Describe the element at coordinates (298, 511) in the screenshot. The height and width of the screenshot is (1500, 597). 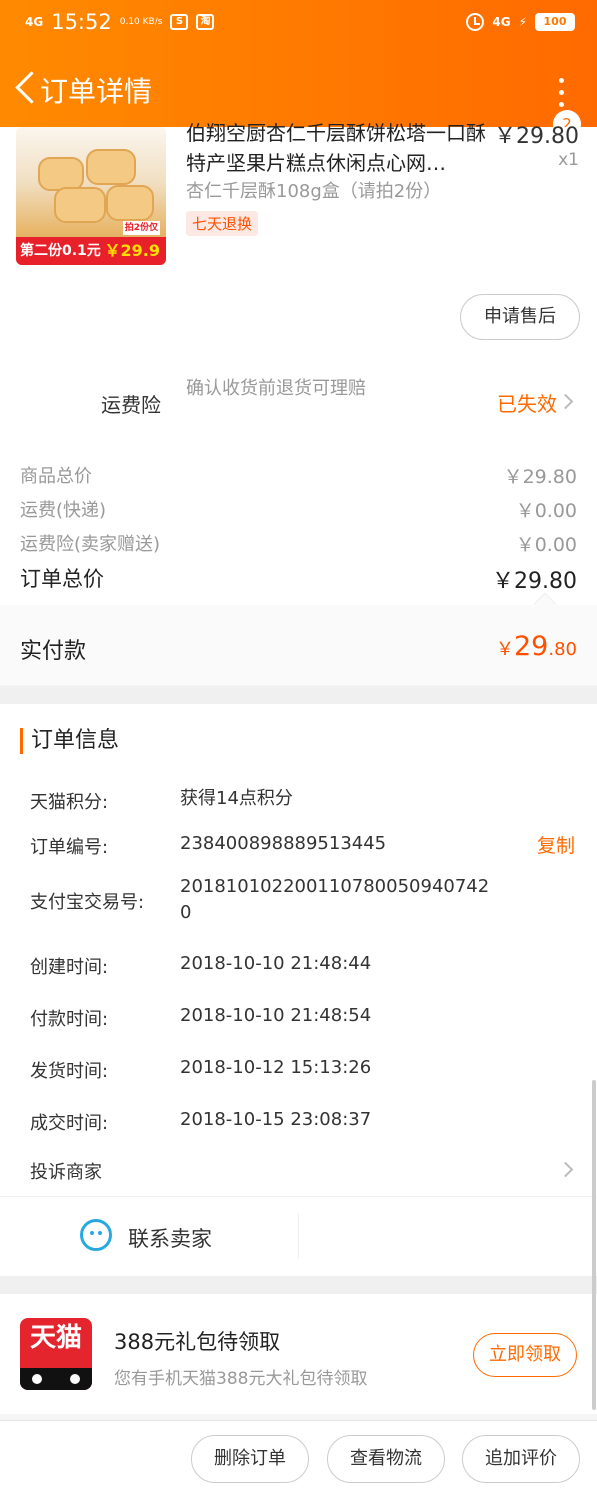
I see `fee-row: 运费(快递) ￥0.00` at that location.